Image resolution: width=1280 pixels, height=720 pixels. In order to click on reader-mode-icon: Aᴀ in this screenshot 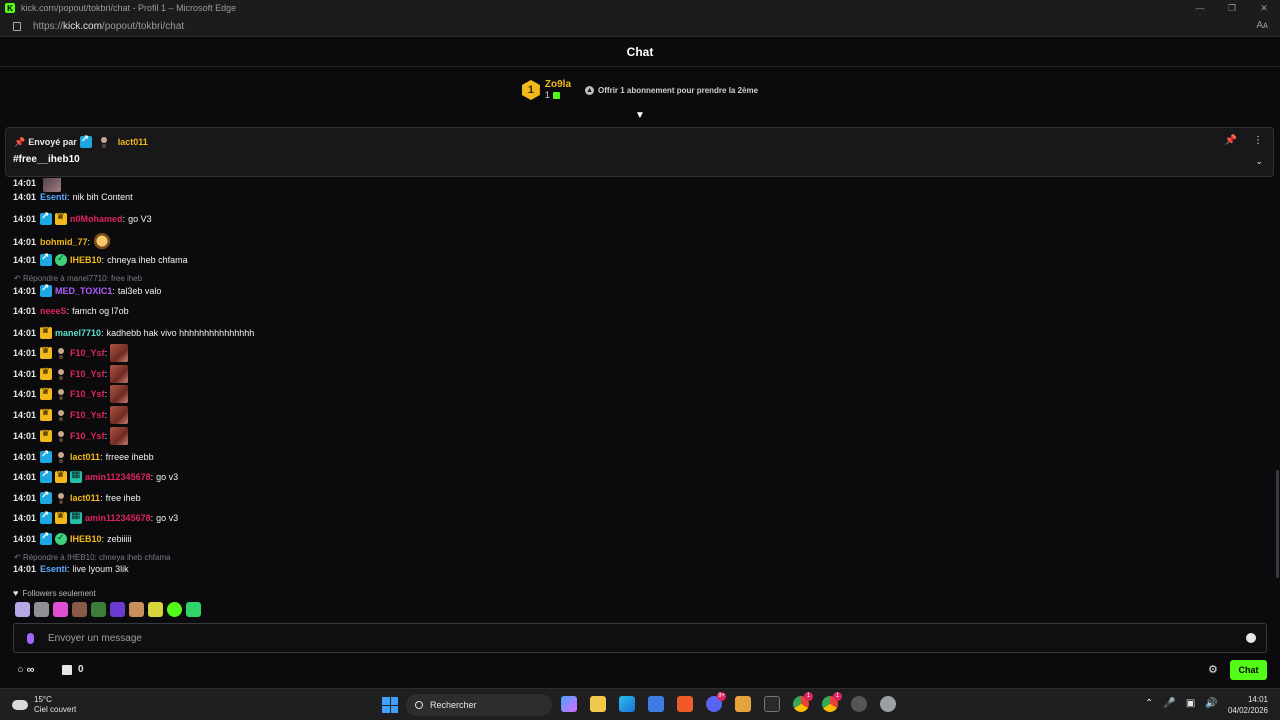, I will do `click(1262, 25)`.